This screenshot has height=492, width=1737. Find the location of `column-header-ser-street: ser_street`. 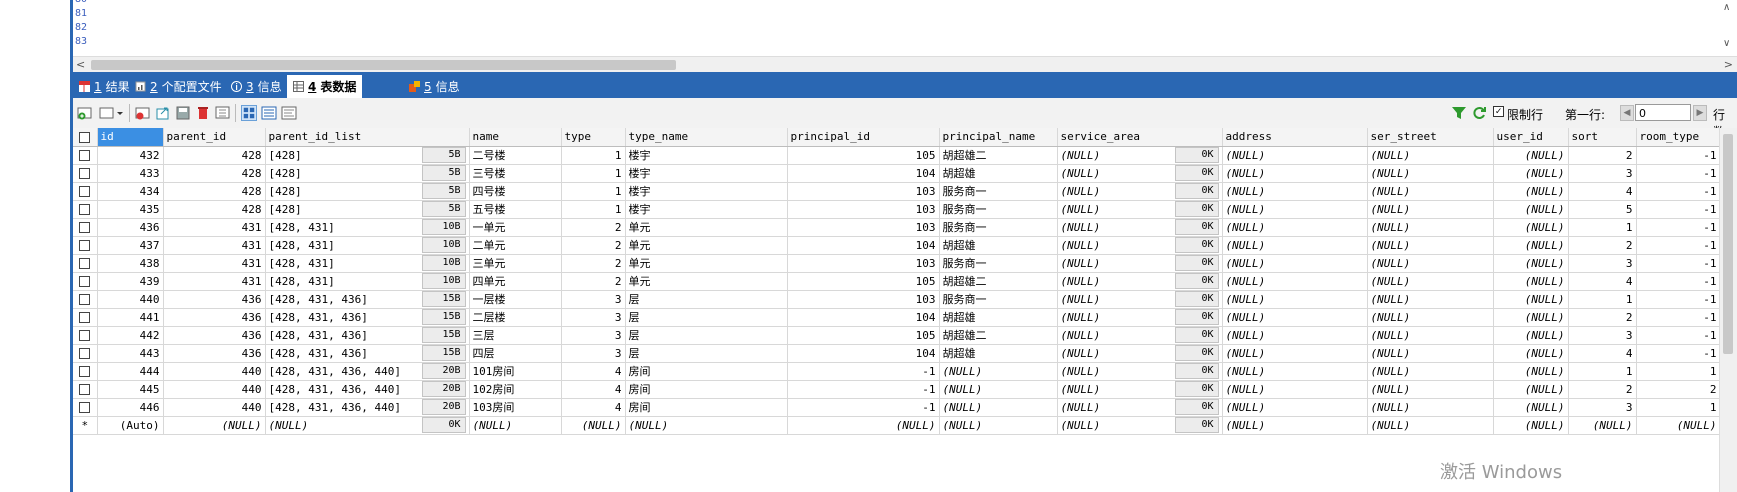

column-header-ser-street: ser_street is located at coordinates (1430, 137).